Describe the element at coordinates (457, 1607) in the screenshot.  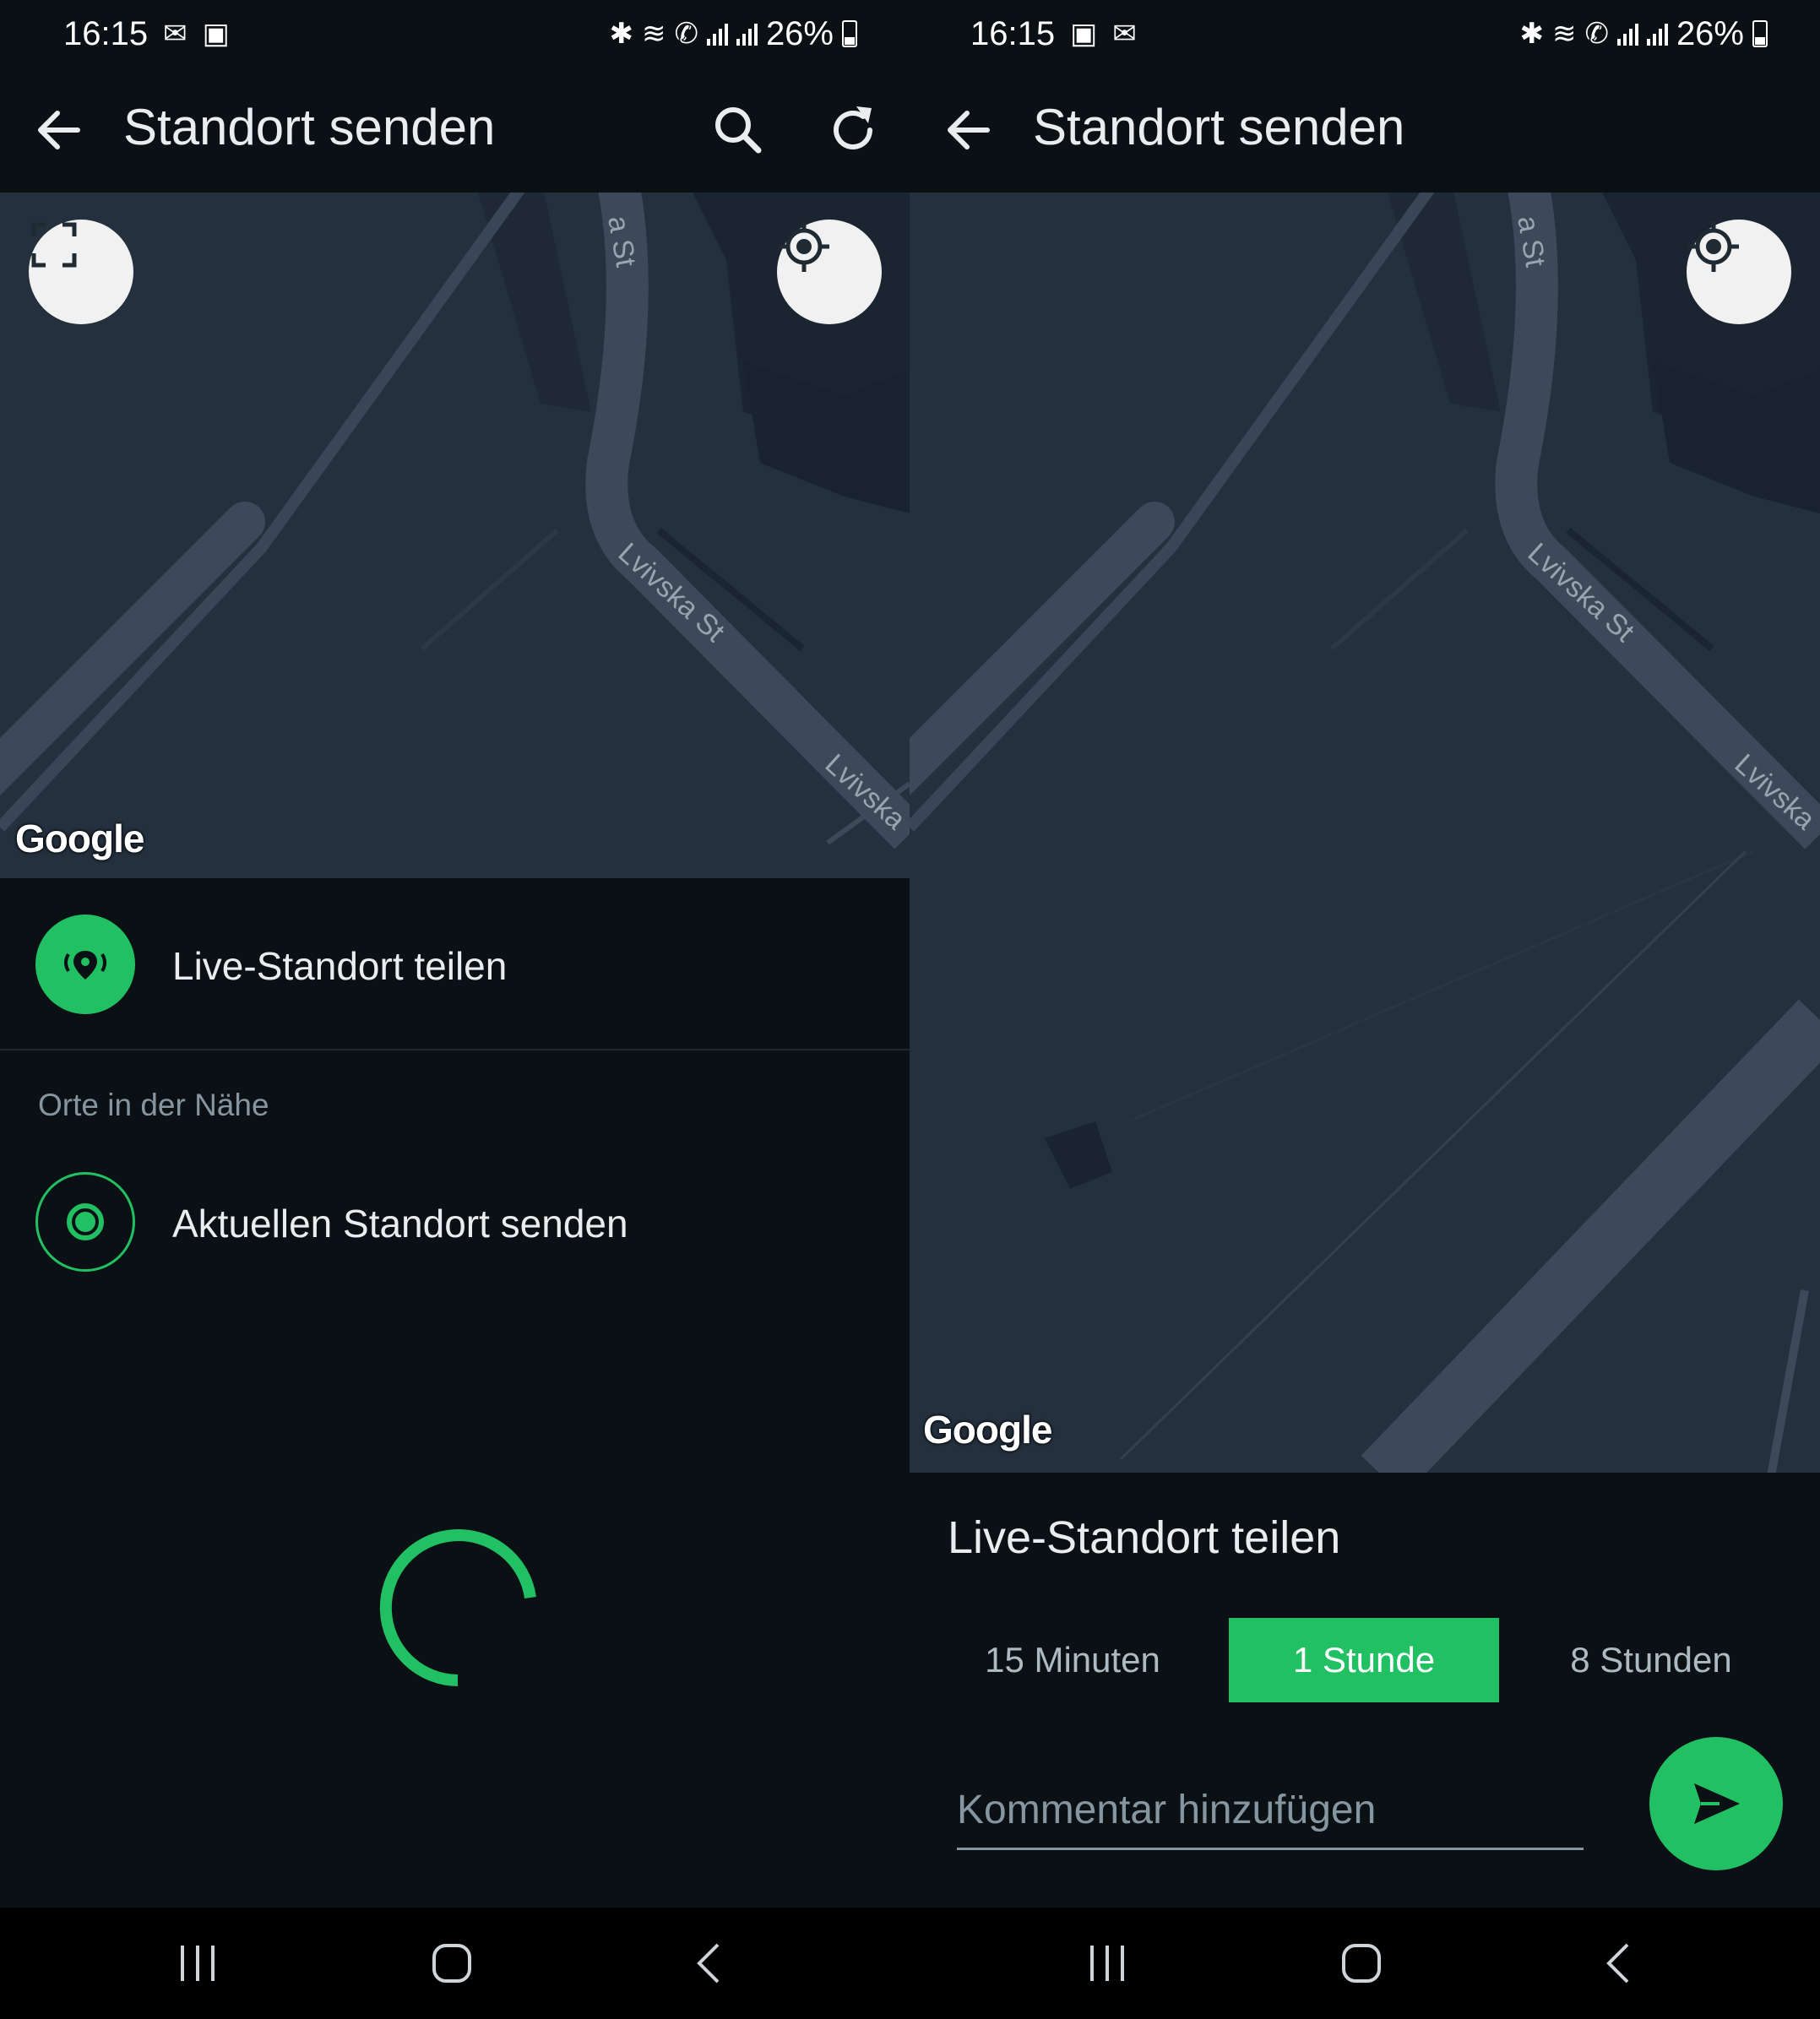
I see `loading-spinner` at that location.